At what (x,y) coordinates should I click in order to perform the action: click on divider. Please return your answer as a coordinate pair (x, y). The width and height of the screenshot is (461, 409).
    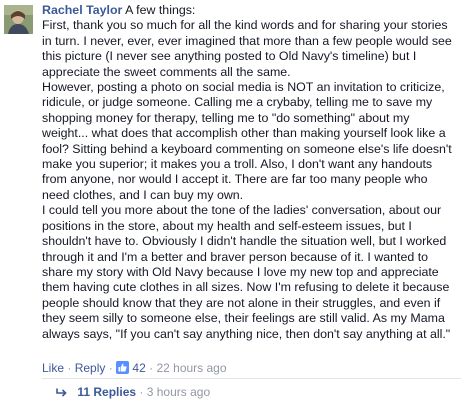
    Looking at the image, I should click on (251, 378).